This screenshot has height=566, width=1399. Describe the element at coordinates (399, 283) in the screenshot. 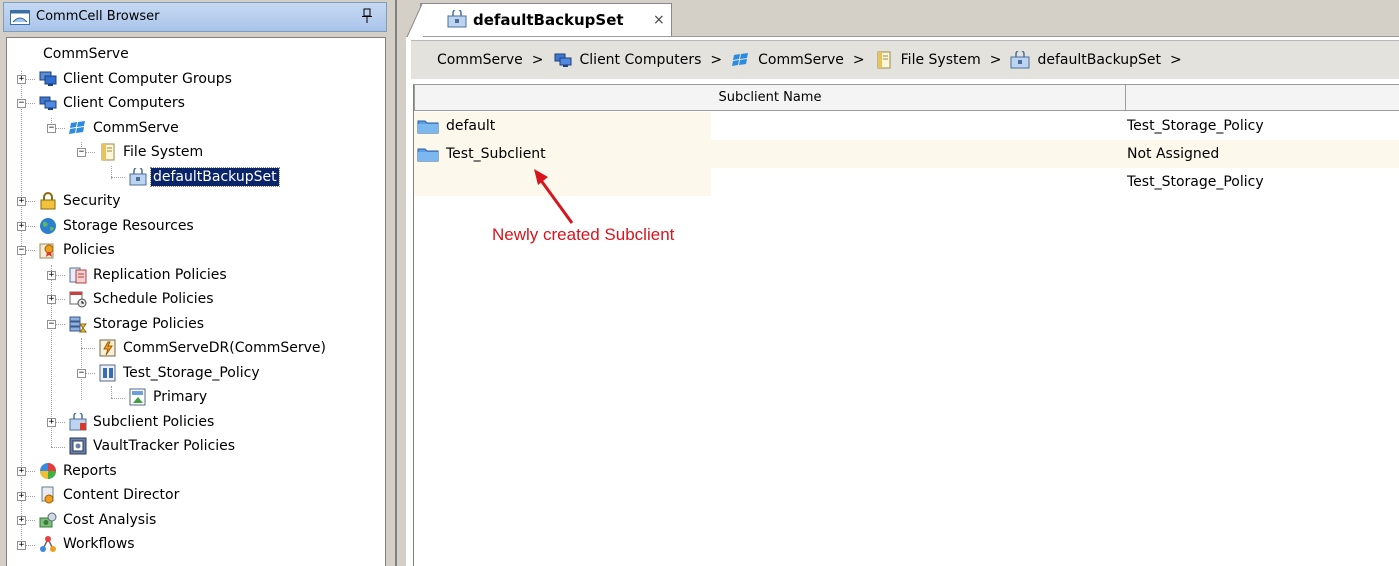

I see `pane-splitter` at that location.